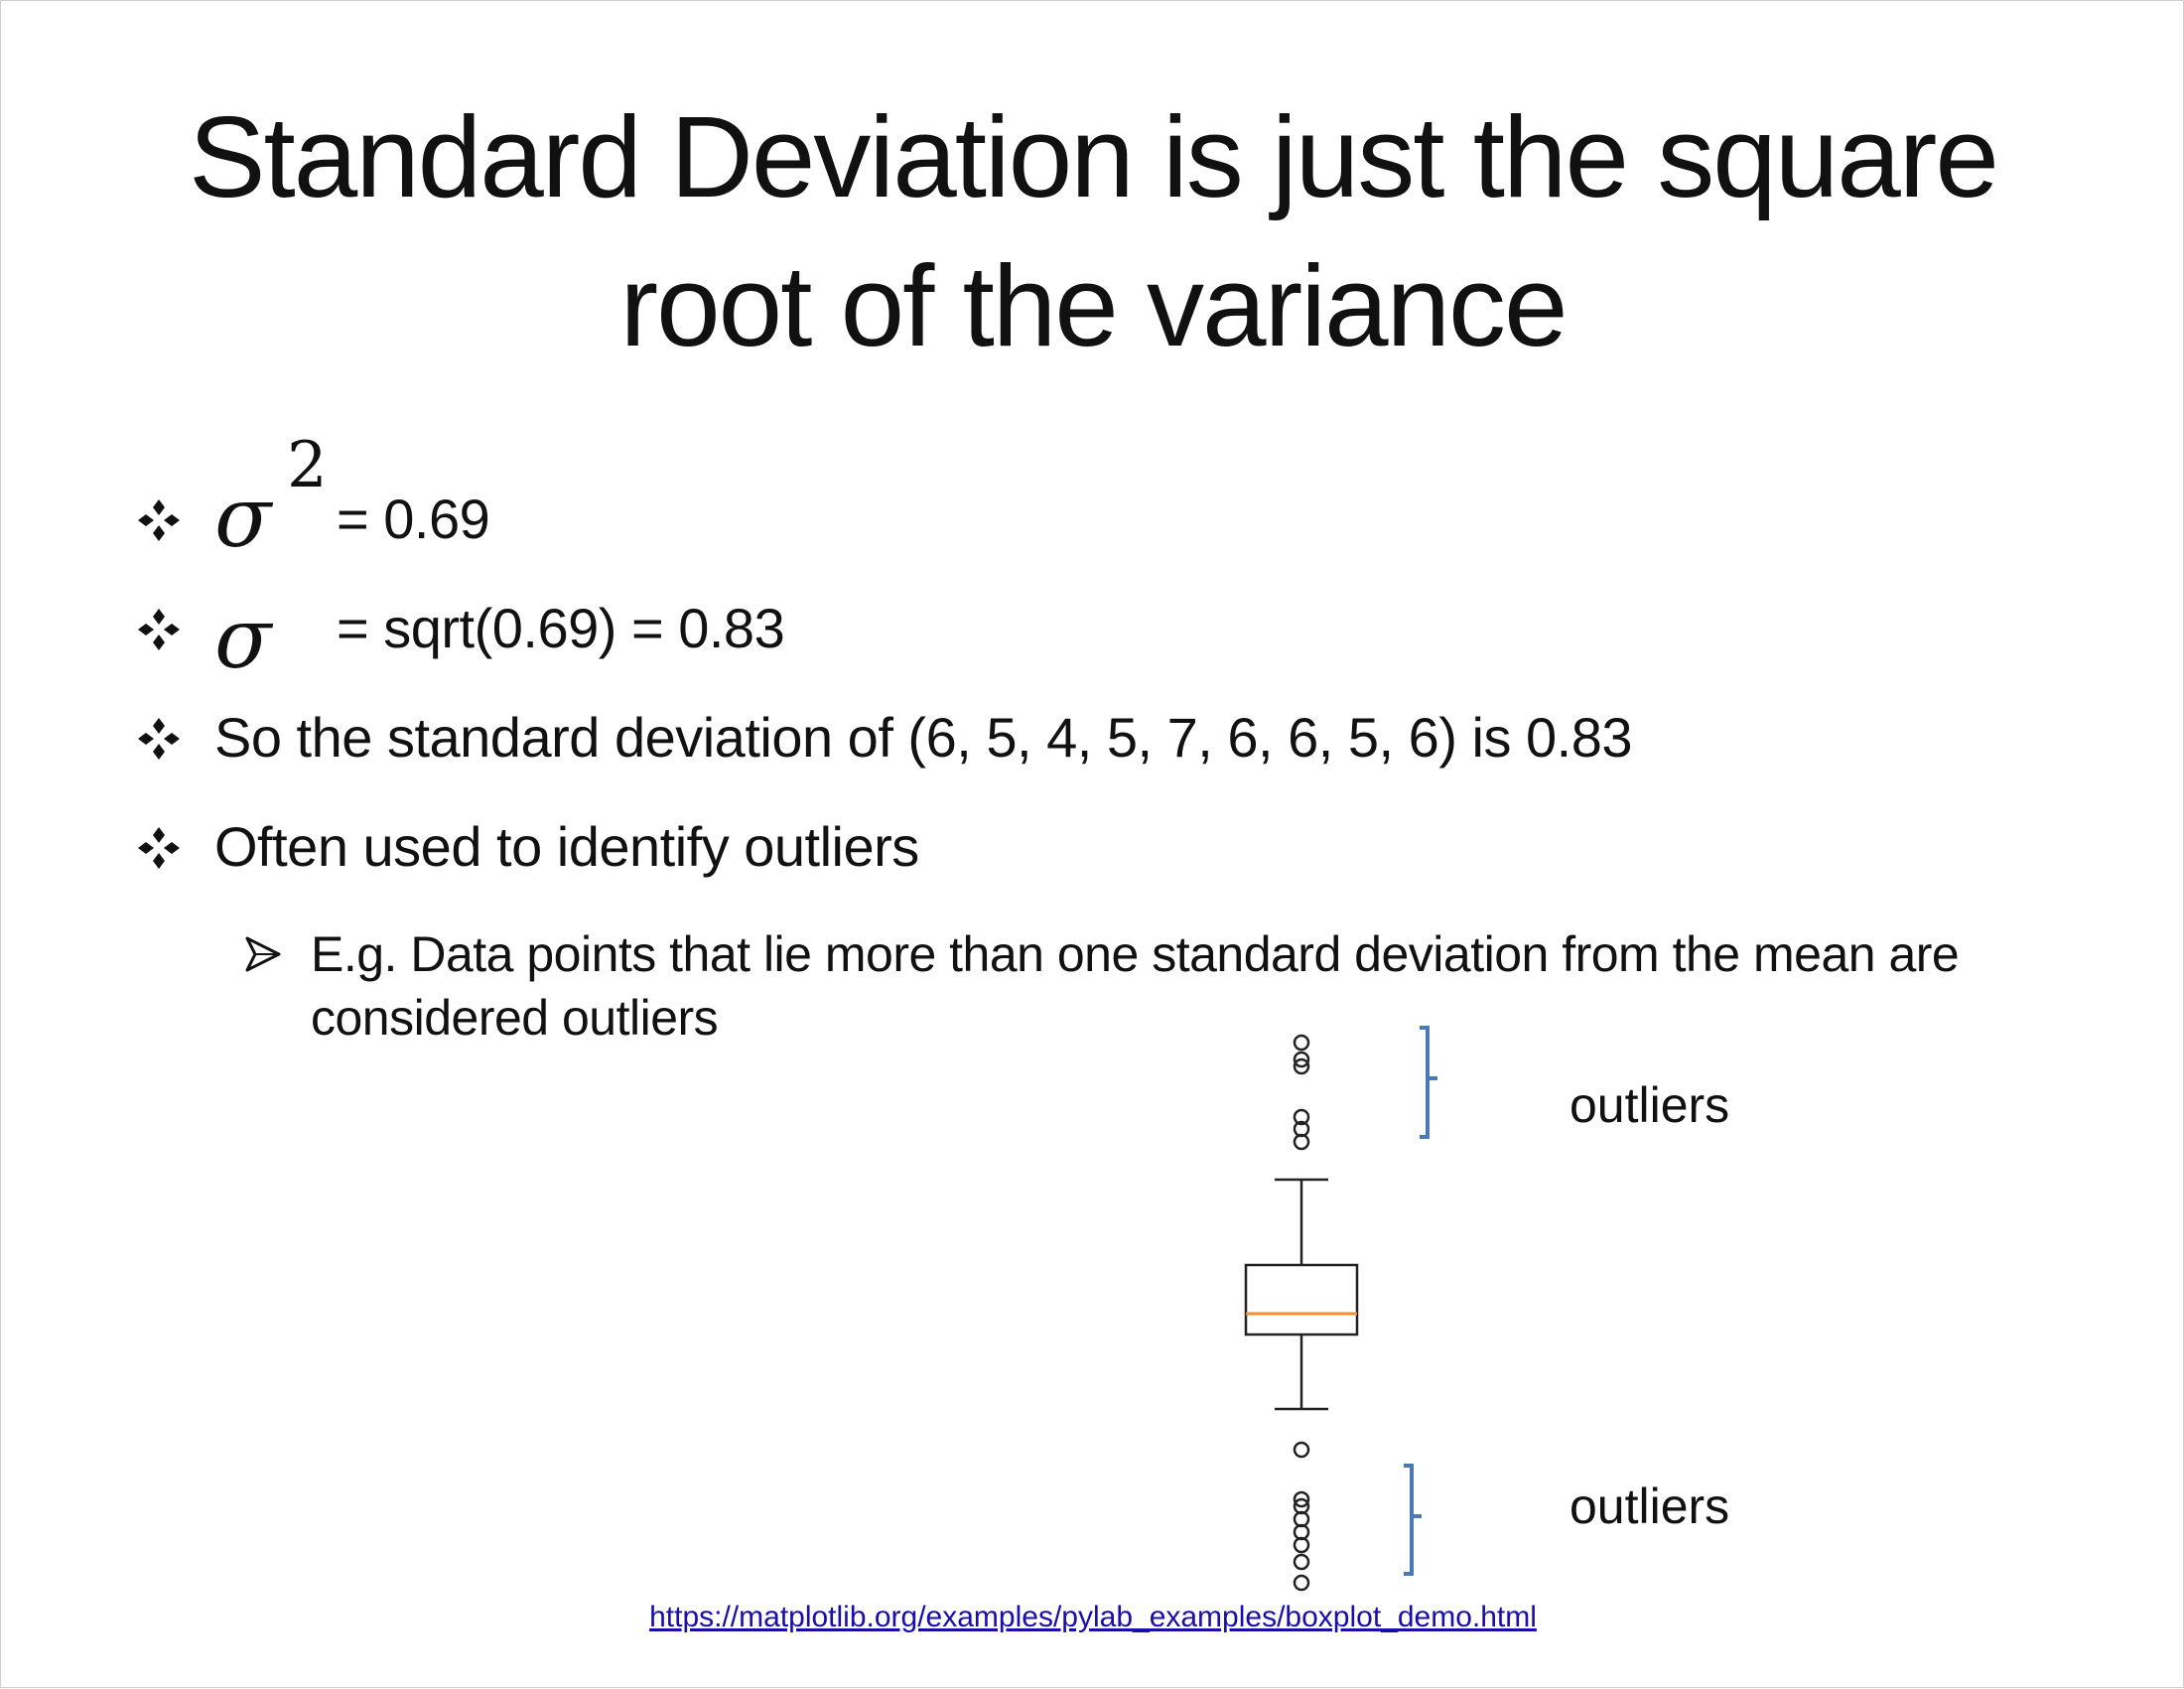  What do you see at coordinates (1650, 1105) in the screenshot?
I see `upper-outliers-label: outliers` at bounding box center [1650, 1105].